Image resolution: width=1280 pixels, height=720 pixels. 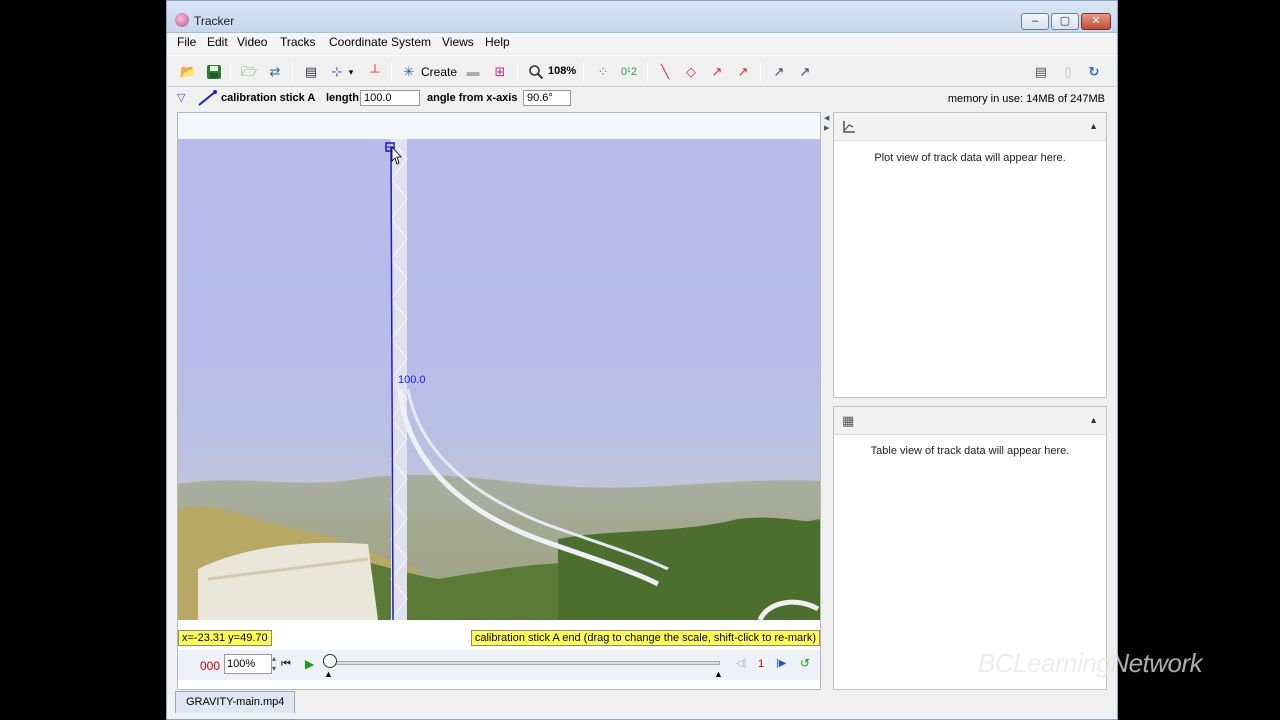 I want to click on frame-number: 000, so click(x=210, y=666).